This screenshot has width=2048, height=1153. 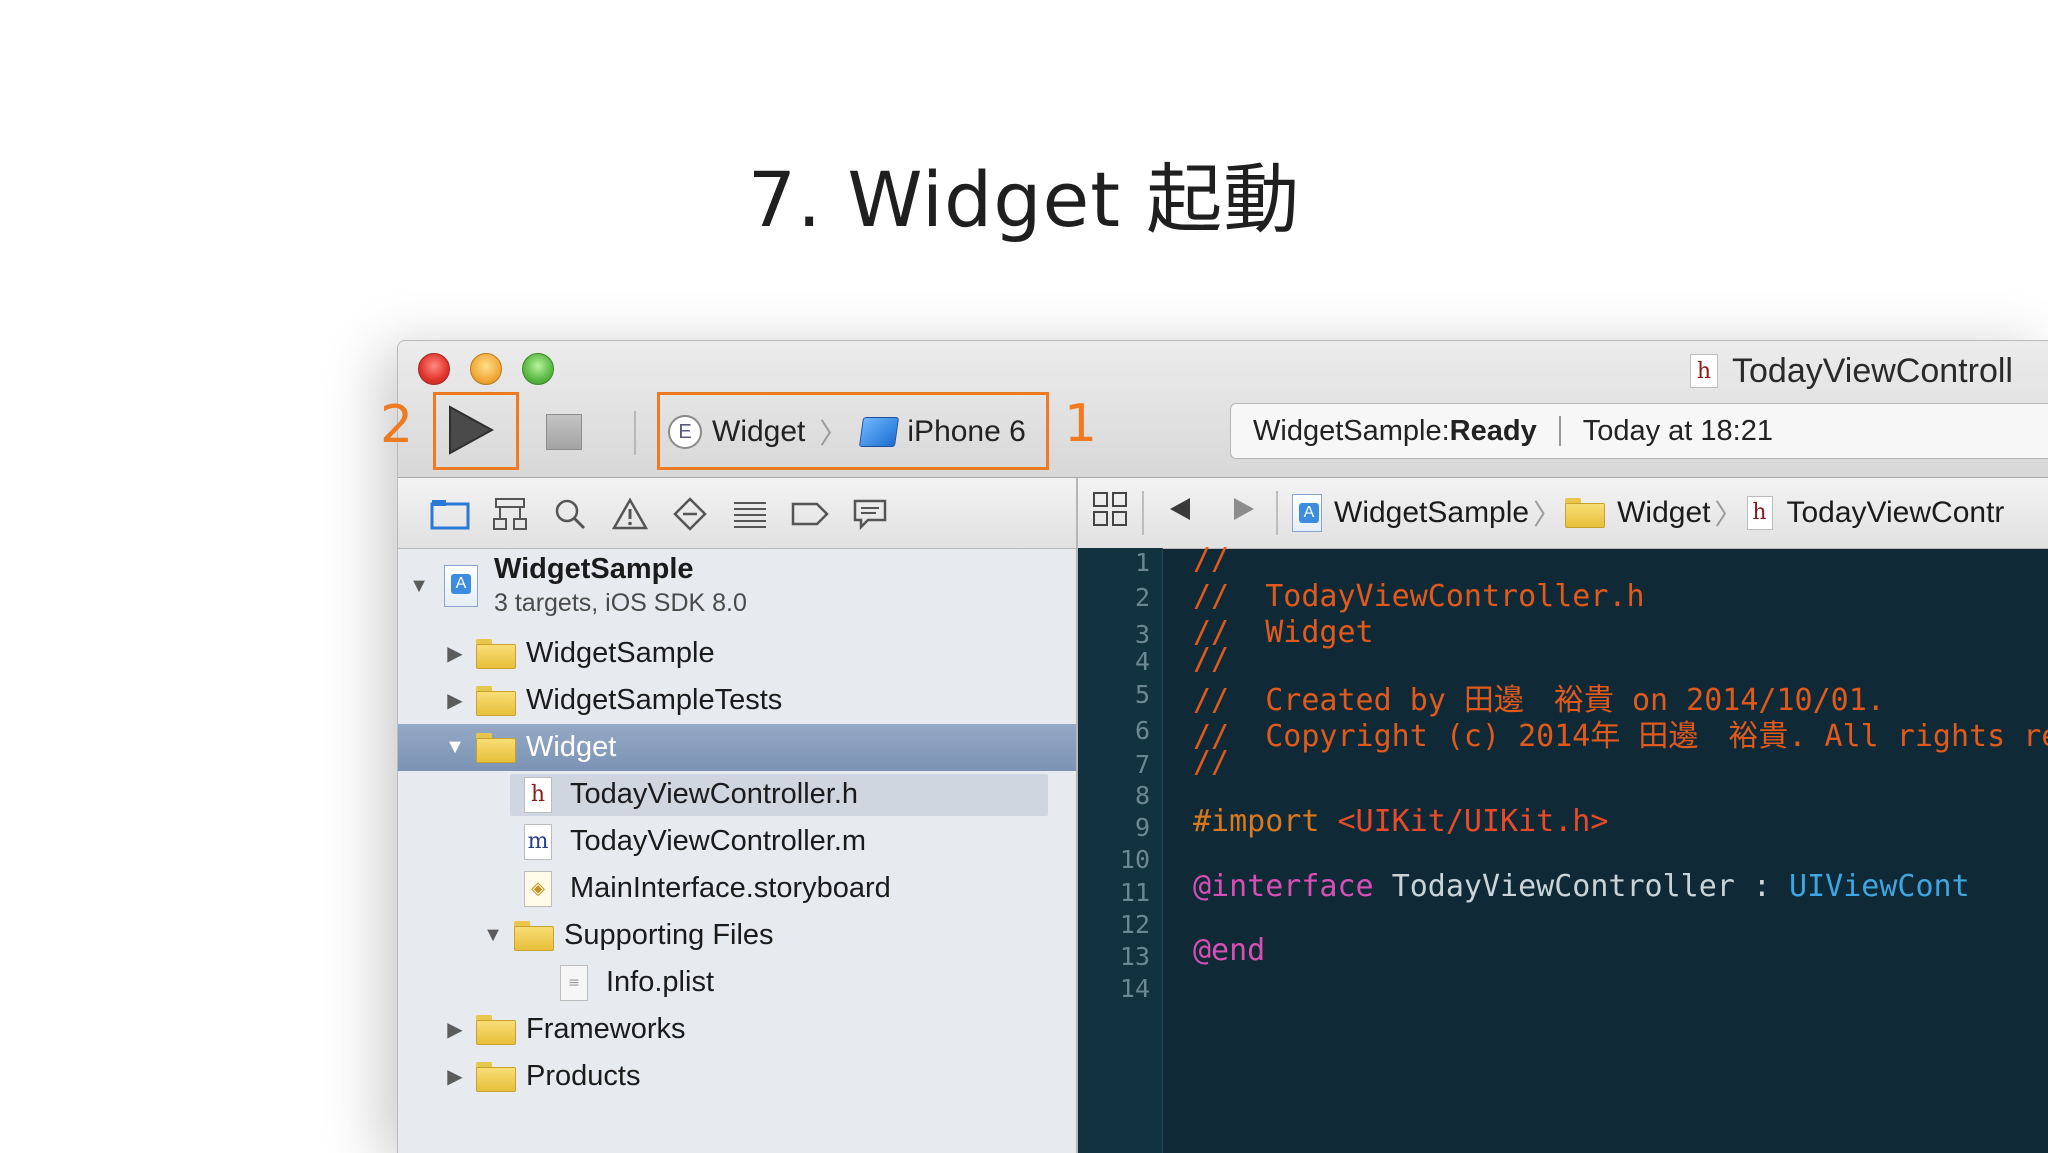 What do you see at coordinates (1872, 370) in the screenshot?
I see `window-title-text: TodayViewControll` at bounding box center [1872, 370].